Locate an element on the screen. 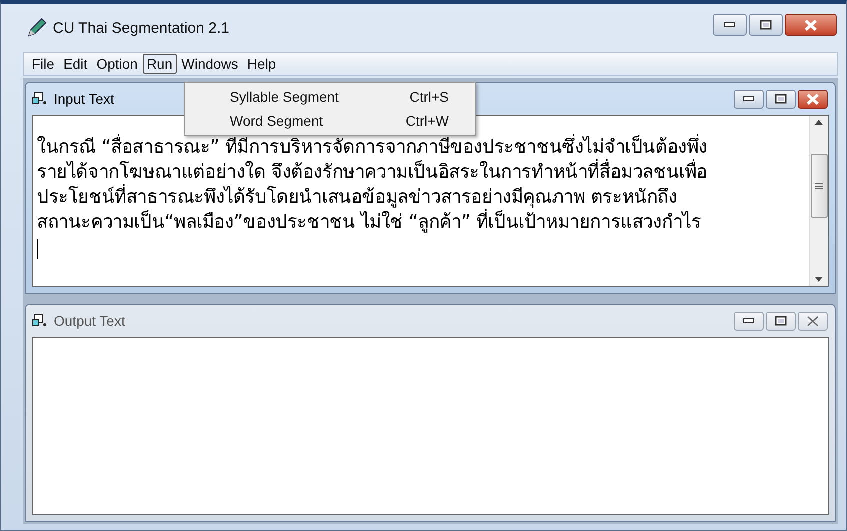 The height and width of the screenshot is (531, 847). menu-item: Help is located at coordinates (261, 64).